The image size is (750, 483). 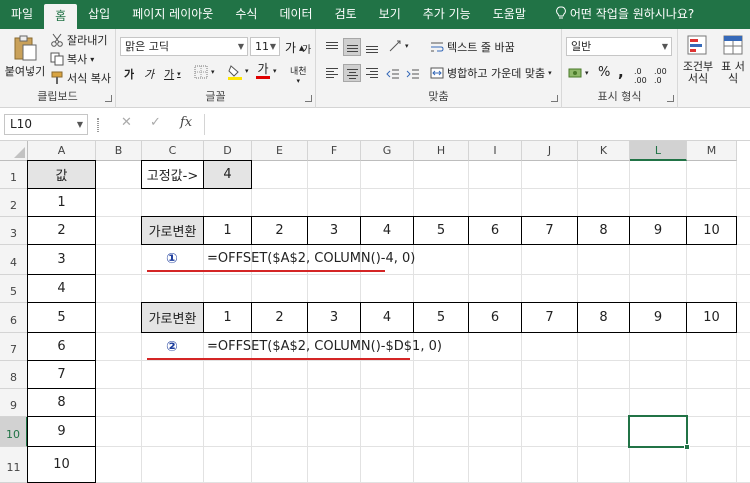 What do you see at coordinates (61, 259) in the screenshot?
I see `cell-a4: 3` at bounding box center [61, 259].